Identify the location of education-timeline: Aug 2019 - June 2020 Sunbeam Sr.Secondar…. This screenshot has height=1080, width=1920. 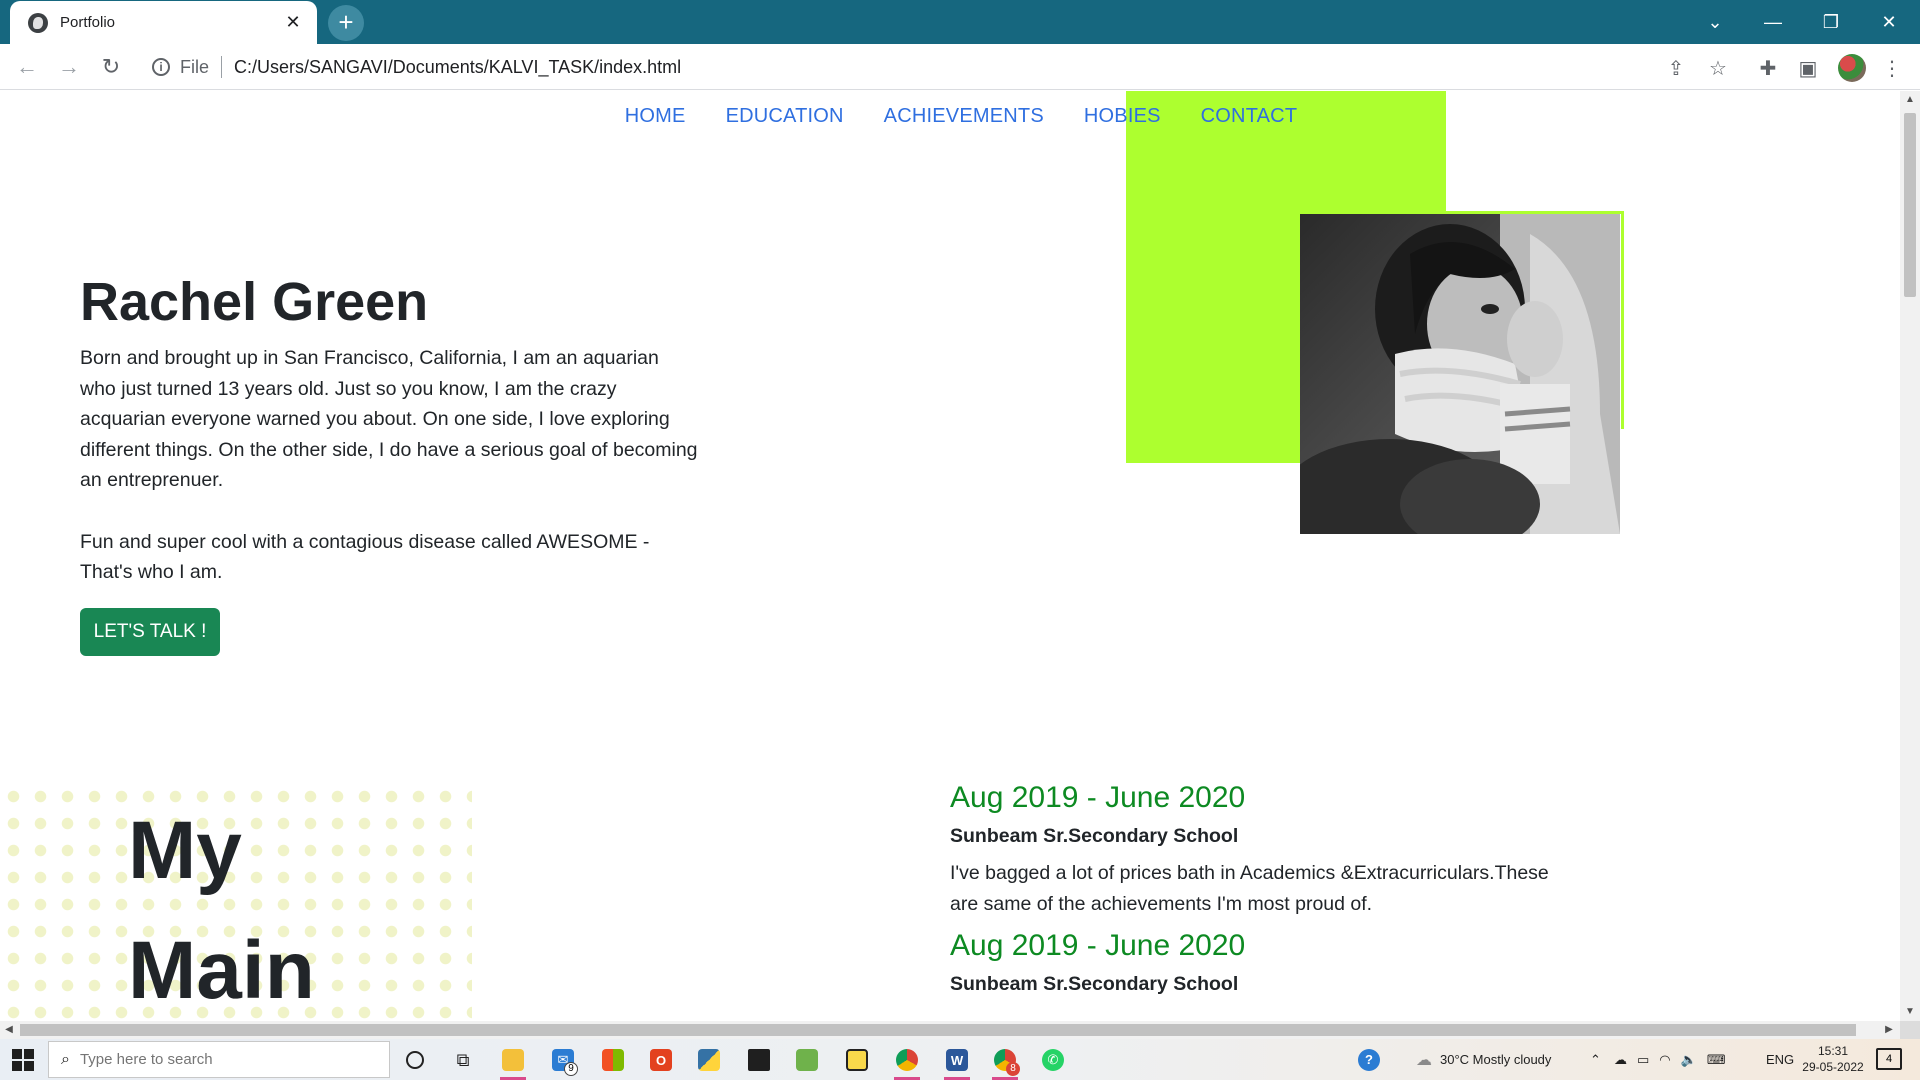
(1265, 893).